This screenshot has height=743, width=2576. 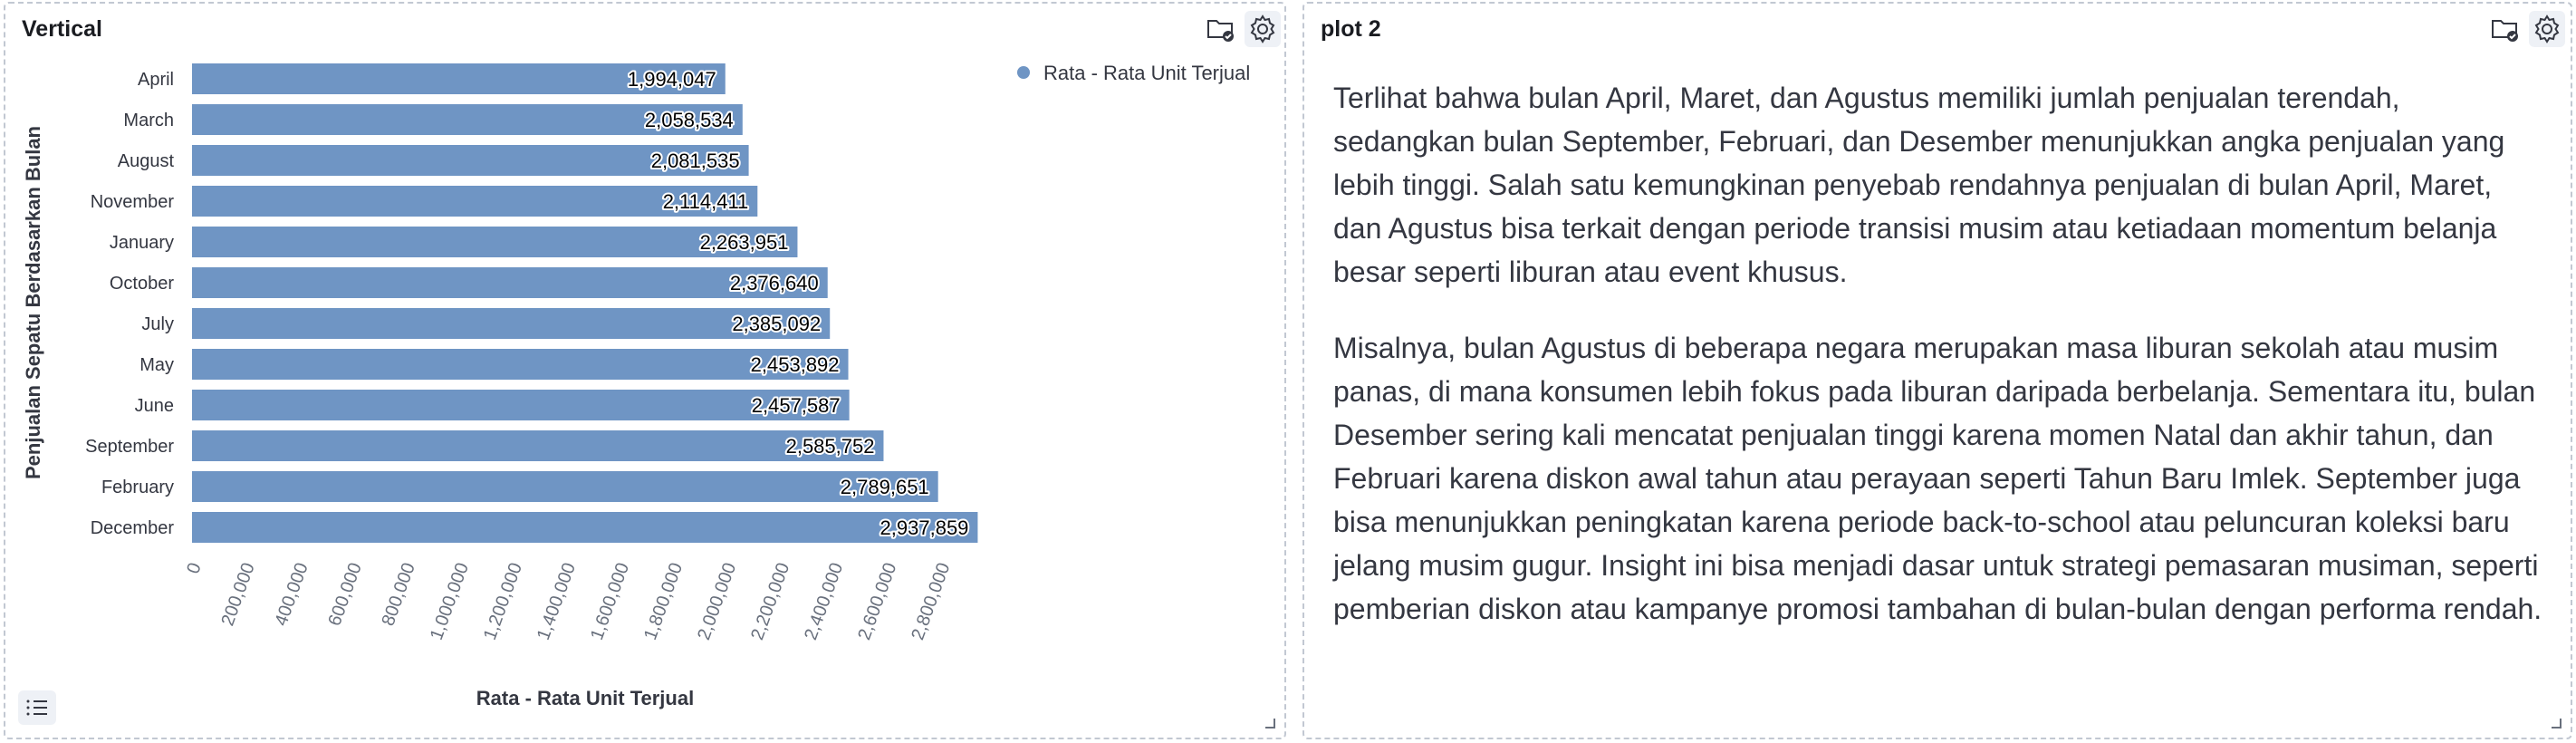 What do you see at coordinates (931, 601) in the screenshot?
I see `x-tick-label: 2,800,000` at bounding box center [931, 601].